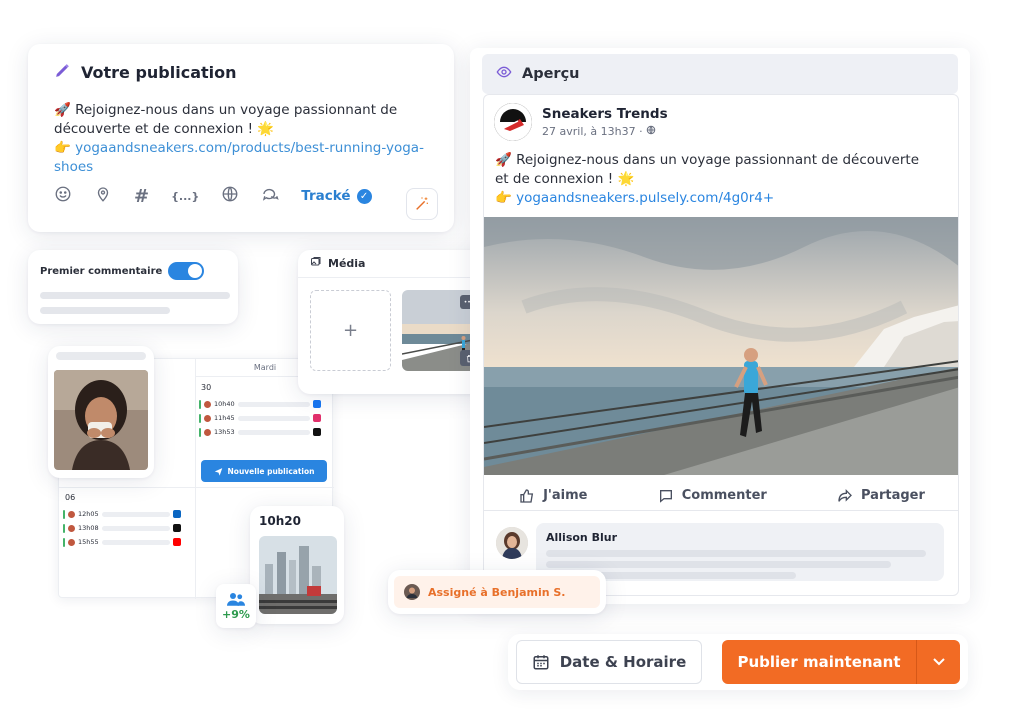  I want to click on first-comment-label: Premier commentaire, so click(101, 271).